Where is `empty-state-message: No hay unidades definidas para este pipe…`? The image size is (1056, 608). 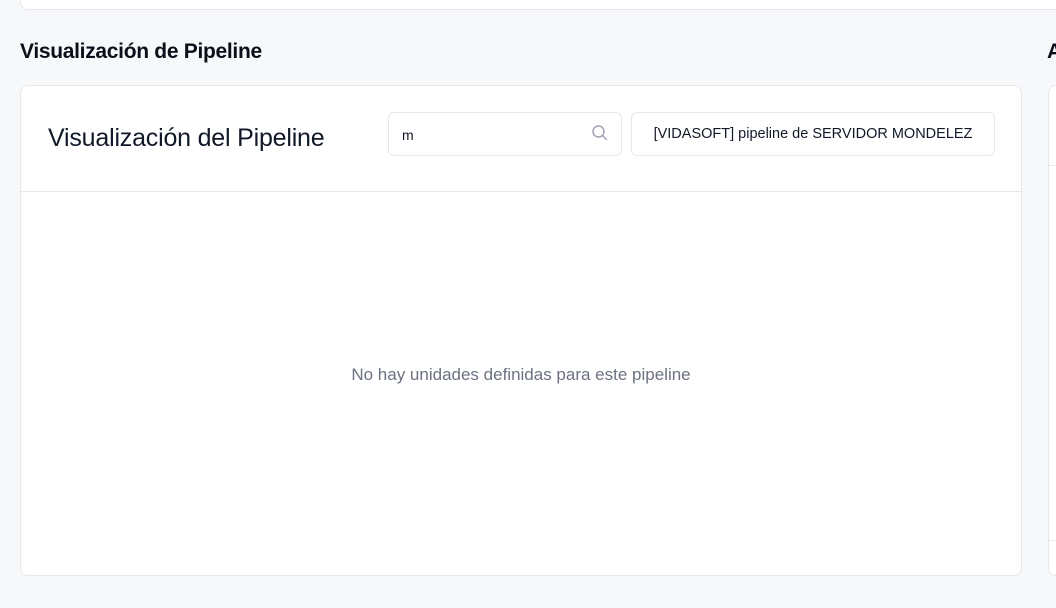 empty-state-message: No hay unidades definidas para este pipe… is located at coordinates (521, 374).